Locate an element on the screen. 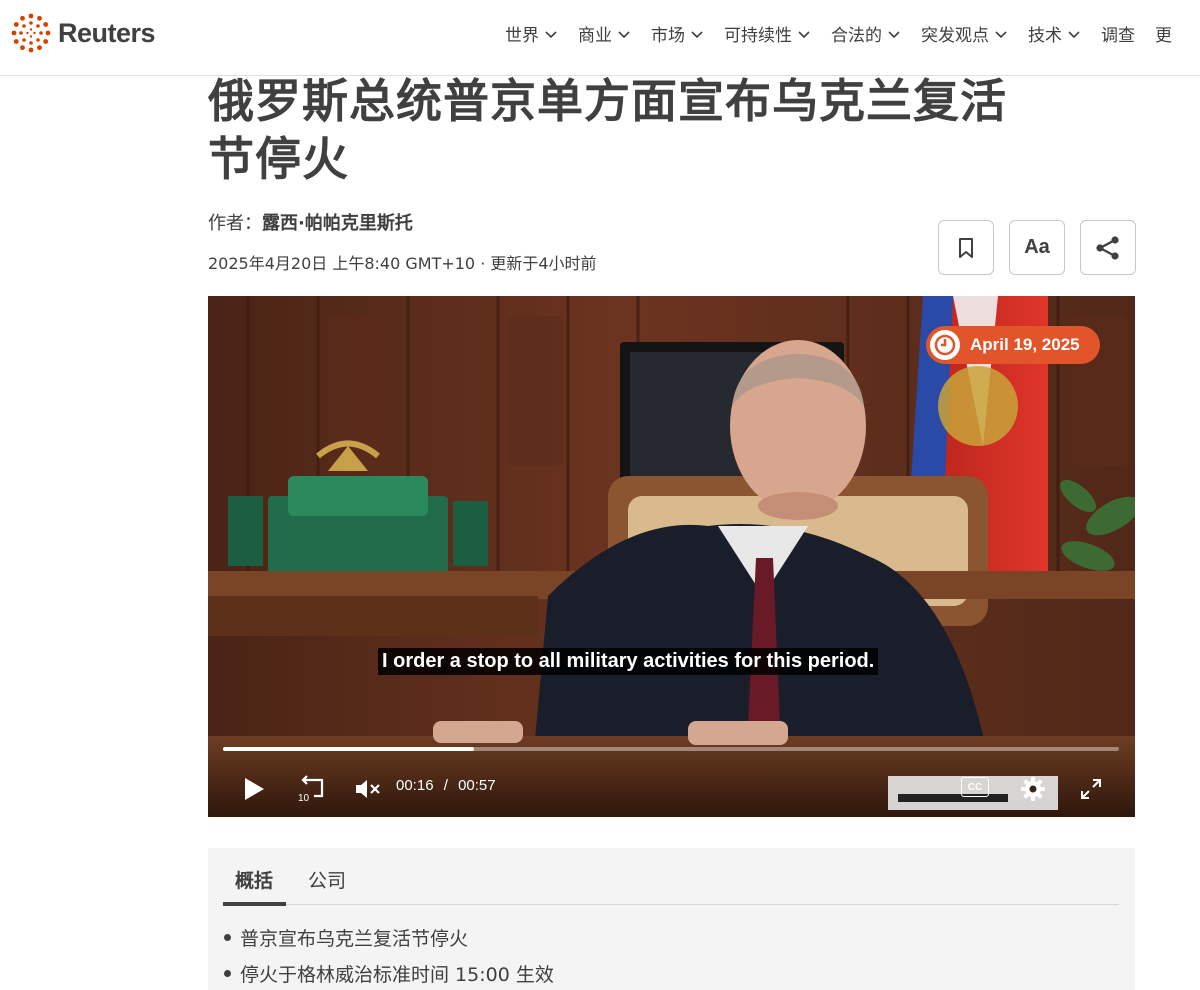 The width and height of the screenshot is (1200, 990). mute-button is located at coordinates (368, 789).